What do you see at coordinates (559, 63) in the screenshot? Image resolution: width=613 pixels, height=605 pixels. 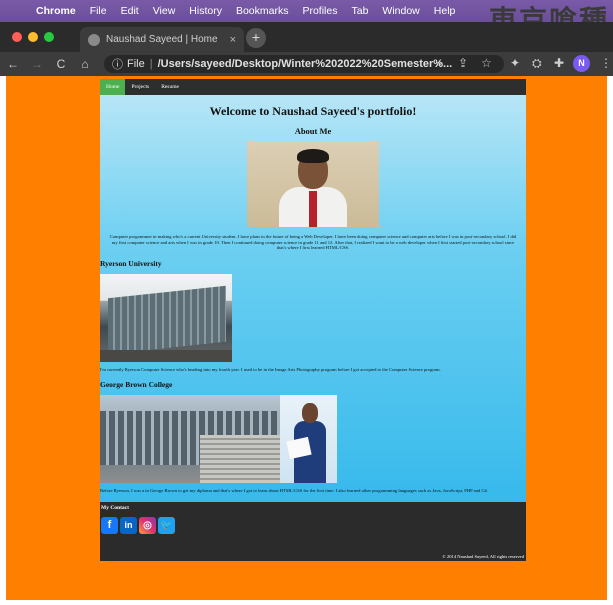 I see `puzzle-extensions-icon: ✚` at bounding box center [559, 63].